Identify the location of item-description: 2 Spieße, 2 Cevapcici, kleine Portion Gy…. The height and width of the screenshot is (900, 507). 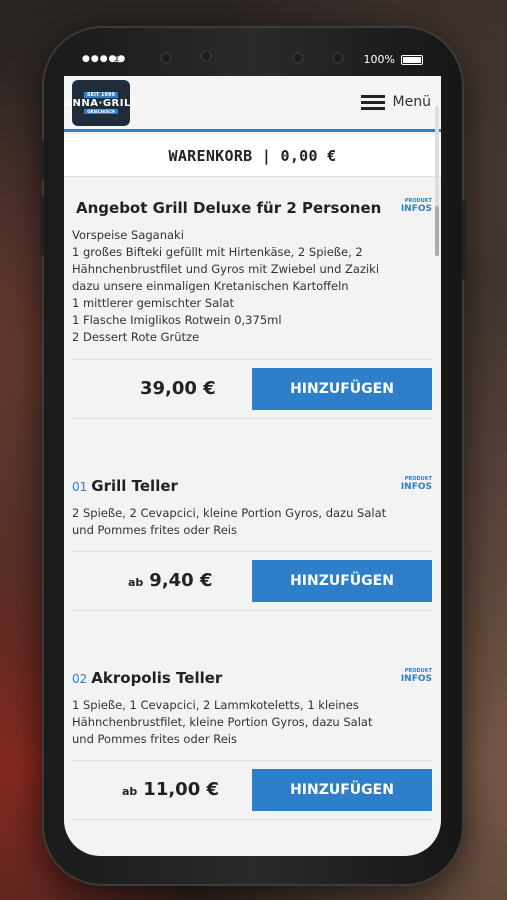
(252, 522).